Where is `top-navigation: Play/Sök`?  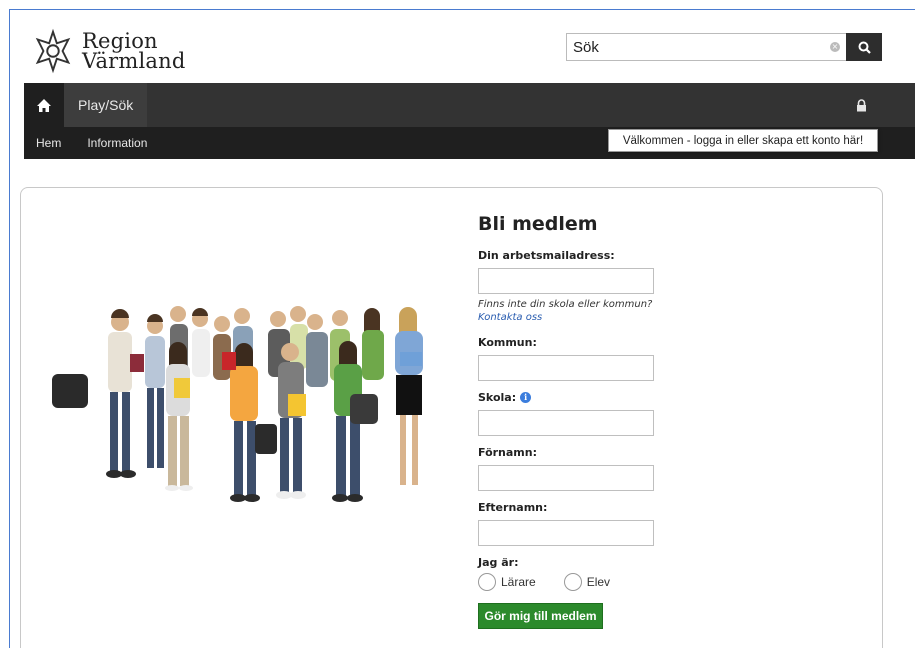 top-navigation: Play/Sök is located at coordinates (469, 105).